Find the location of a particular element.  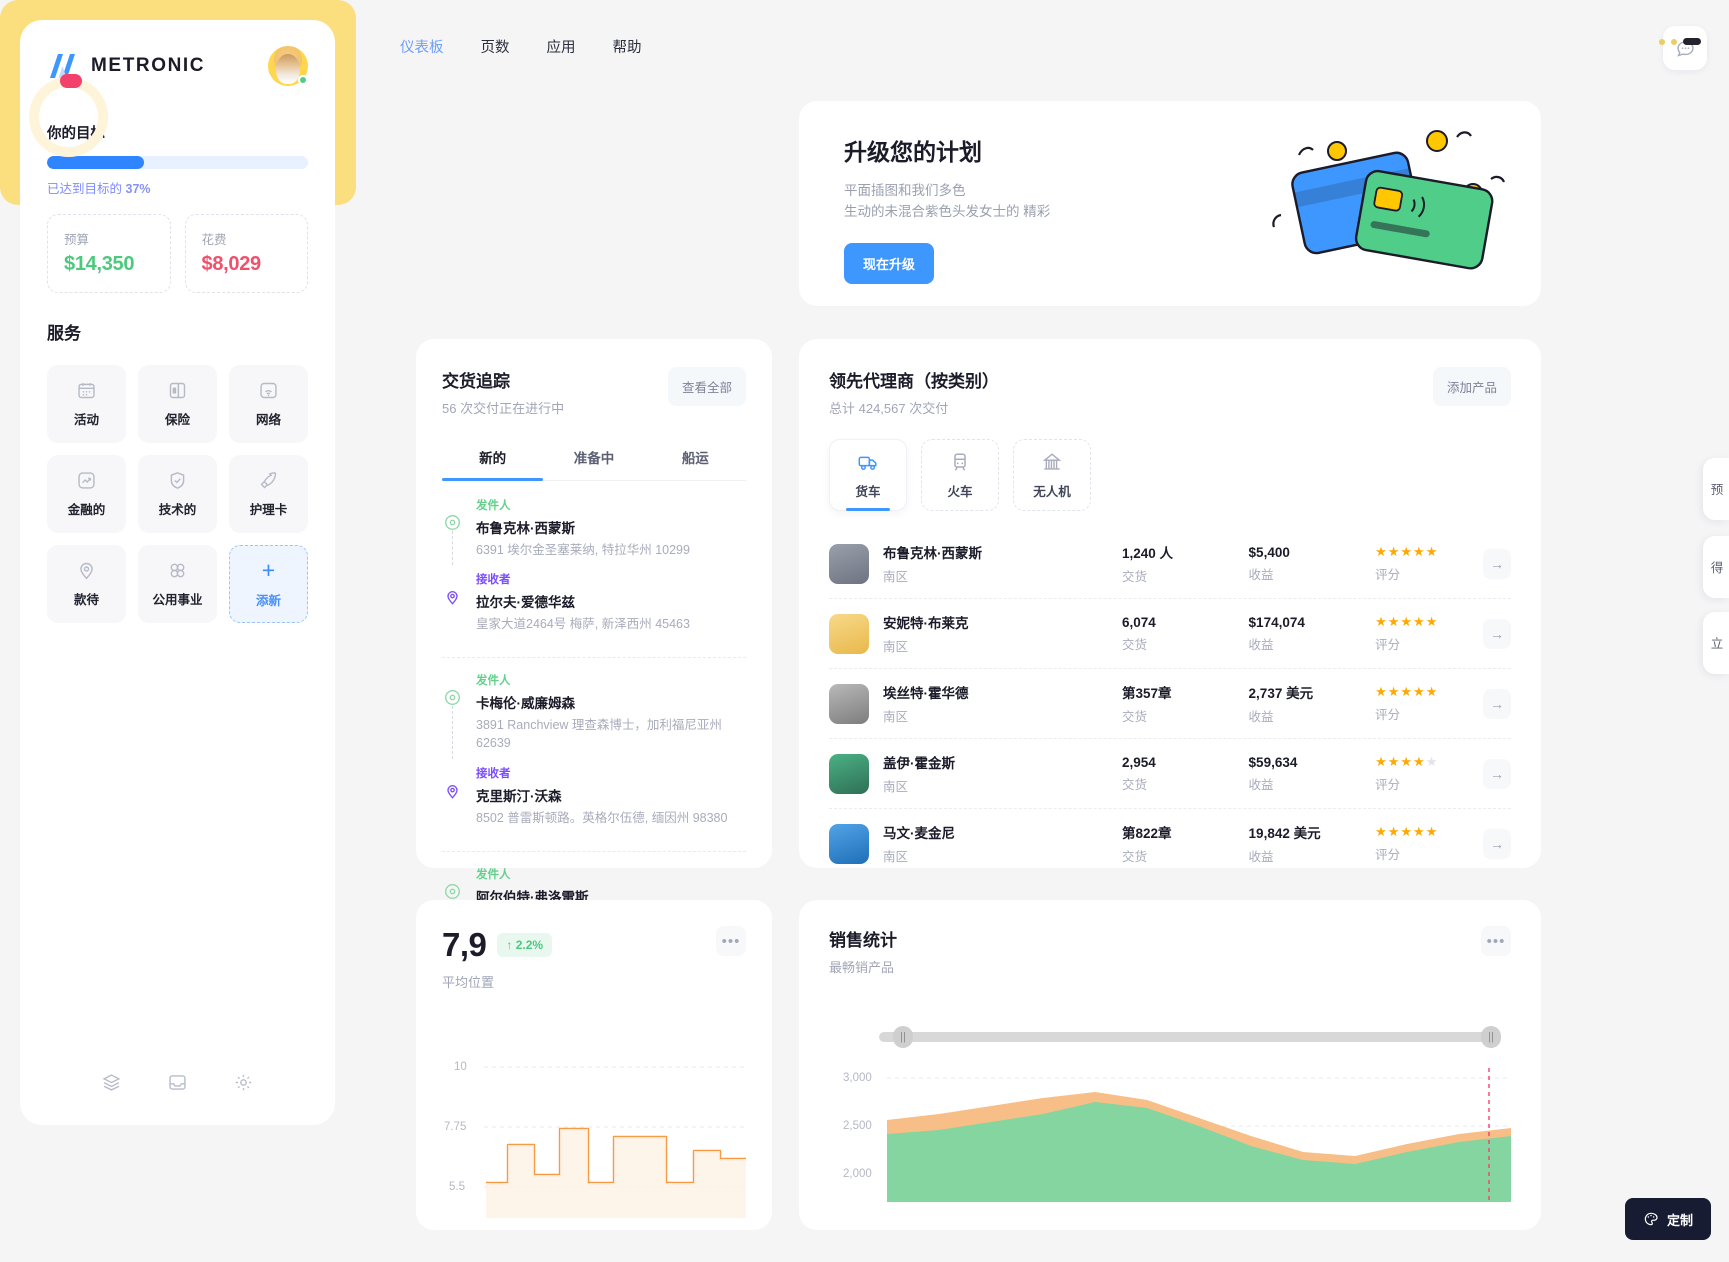

agent-revenue: $59,634 收益 is located at coordinates (1312, 774).